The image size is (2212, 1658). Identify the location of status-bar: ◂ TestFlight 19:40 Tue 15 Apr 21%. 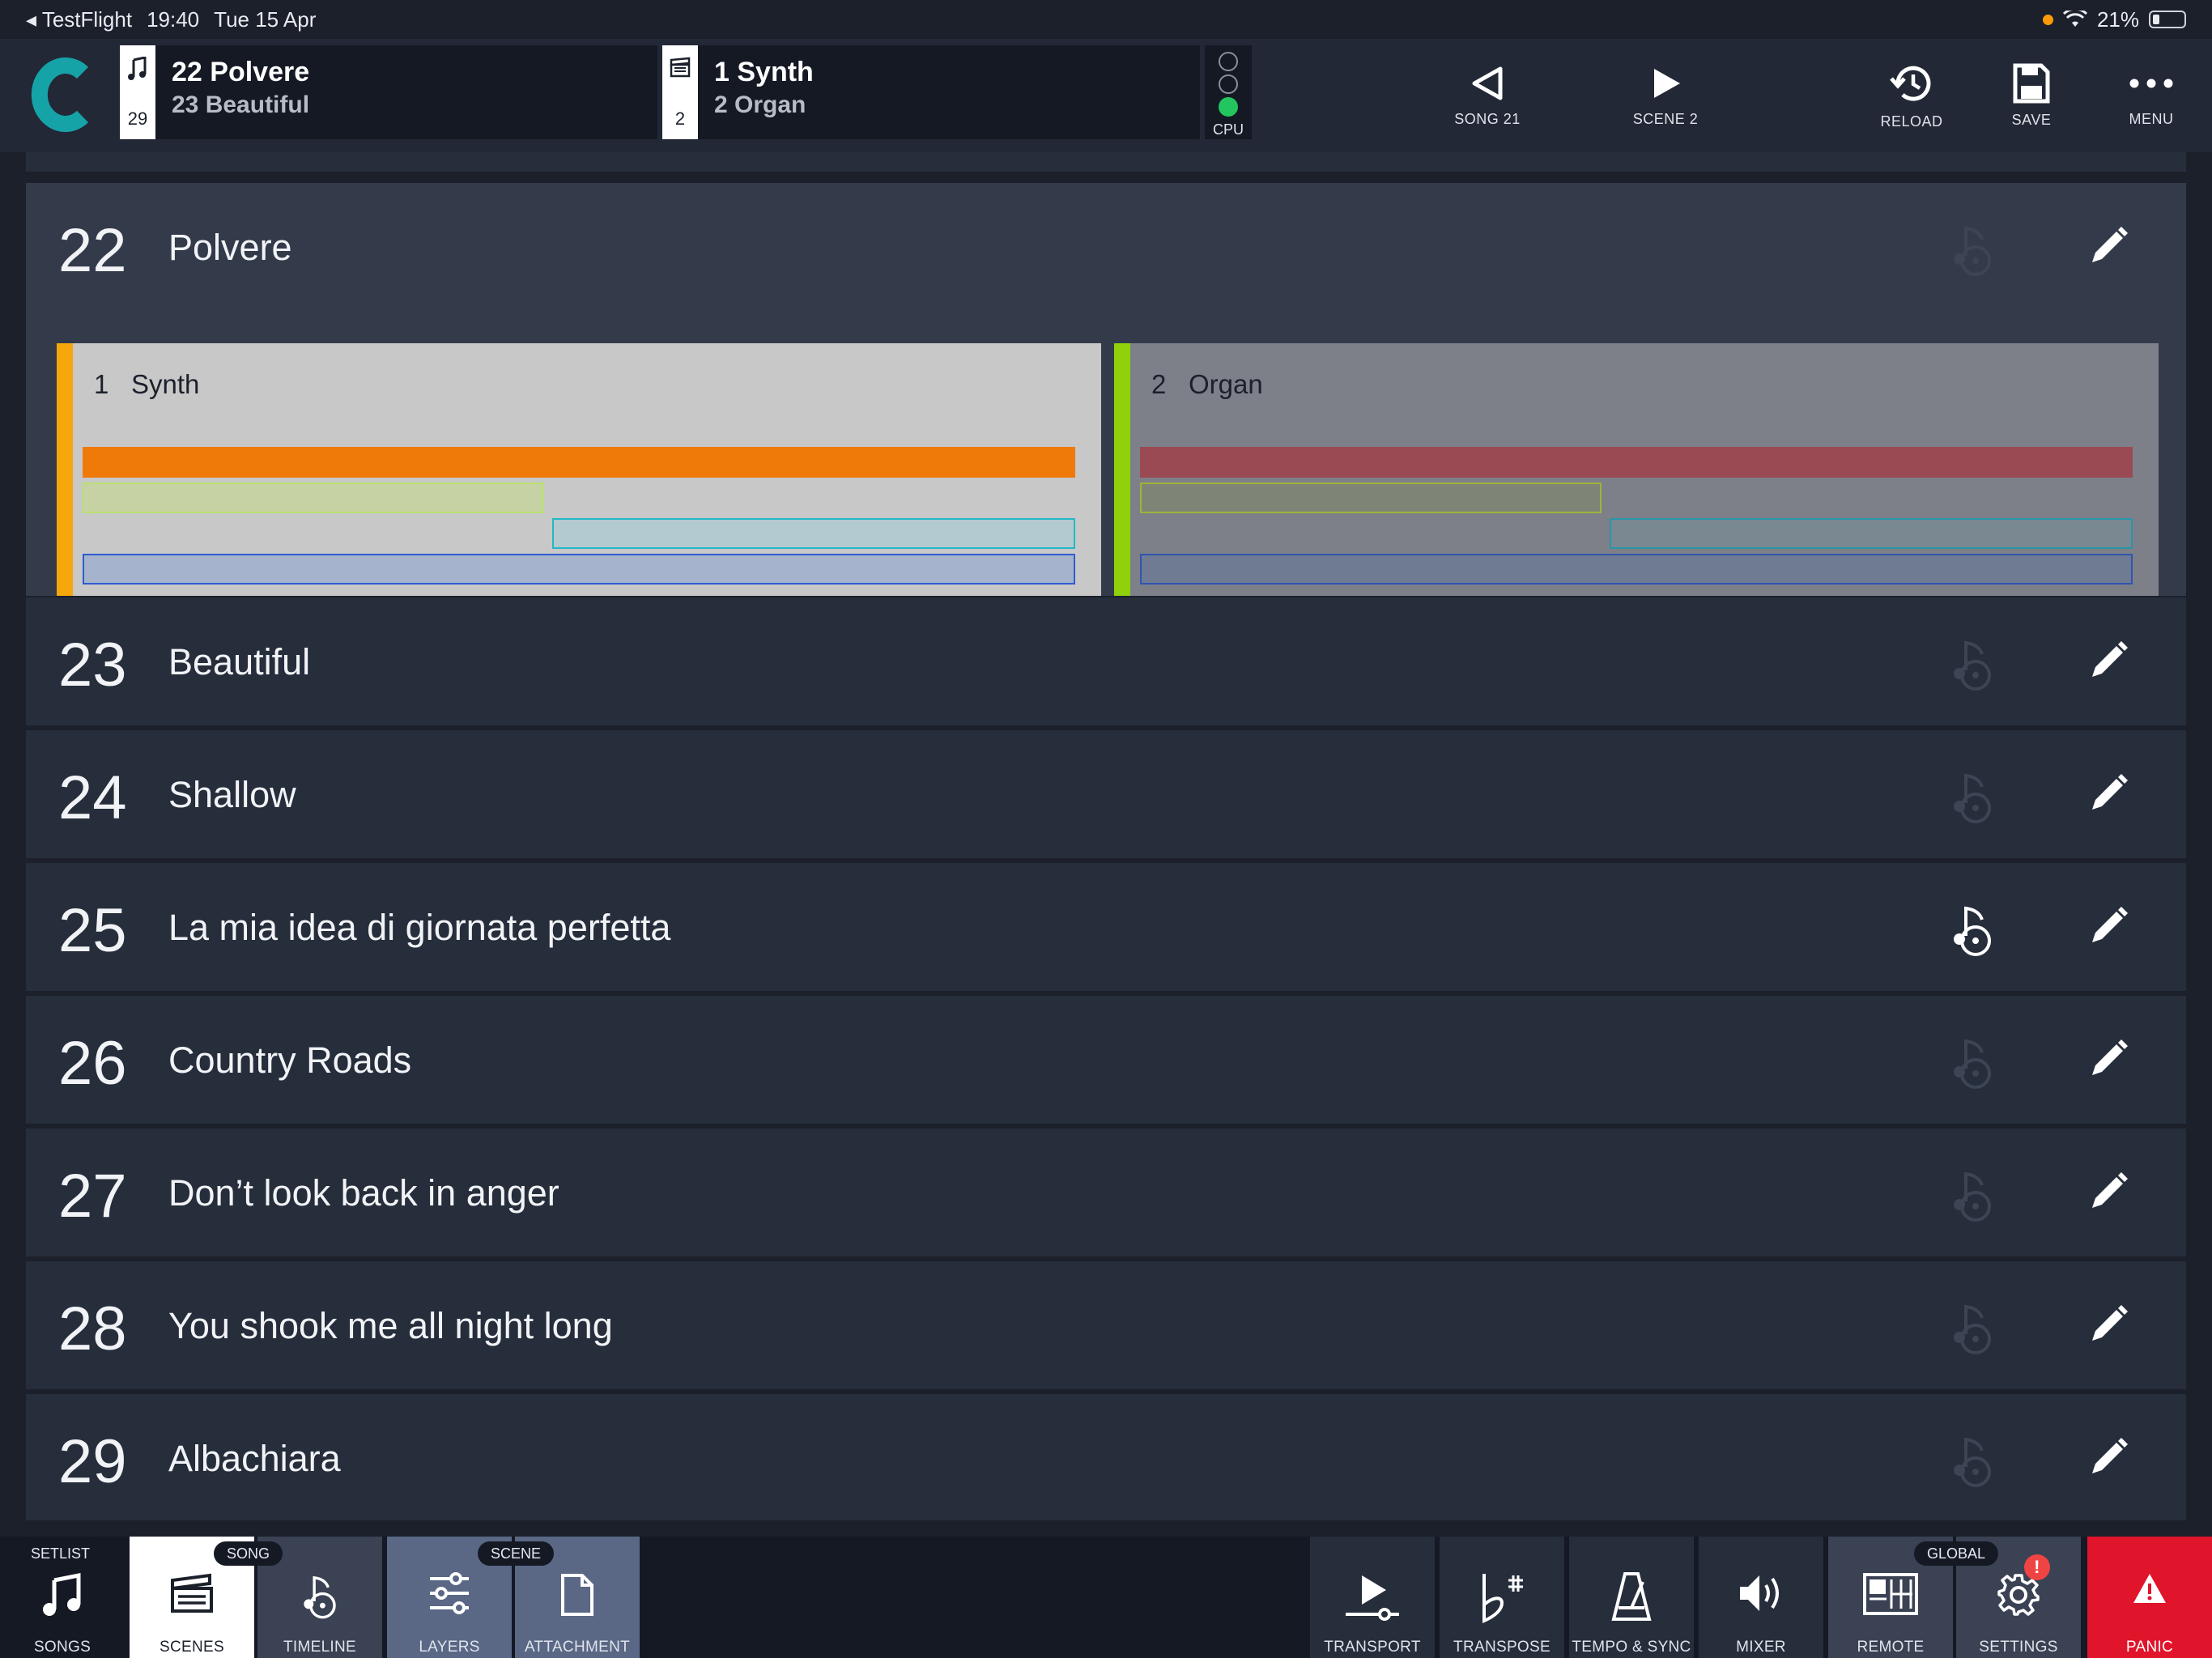
(1106, 19).